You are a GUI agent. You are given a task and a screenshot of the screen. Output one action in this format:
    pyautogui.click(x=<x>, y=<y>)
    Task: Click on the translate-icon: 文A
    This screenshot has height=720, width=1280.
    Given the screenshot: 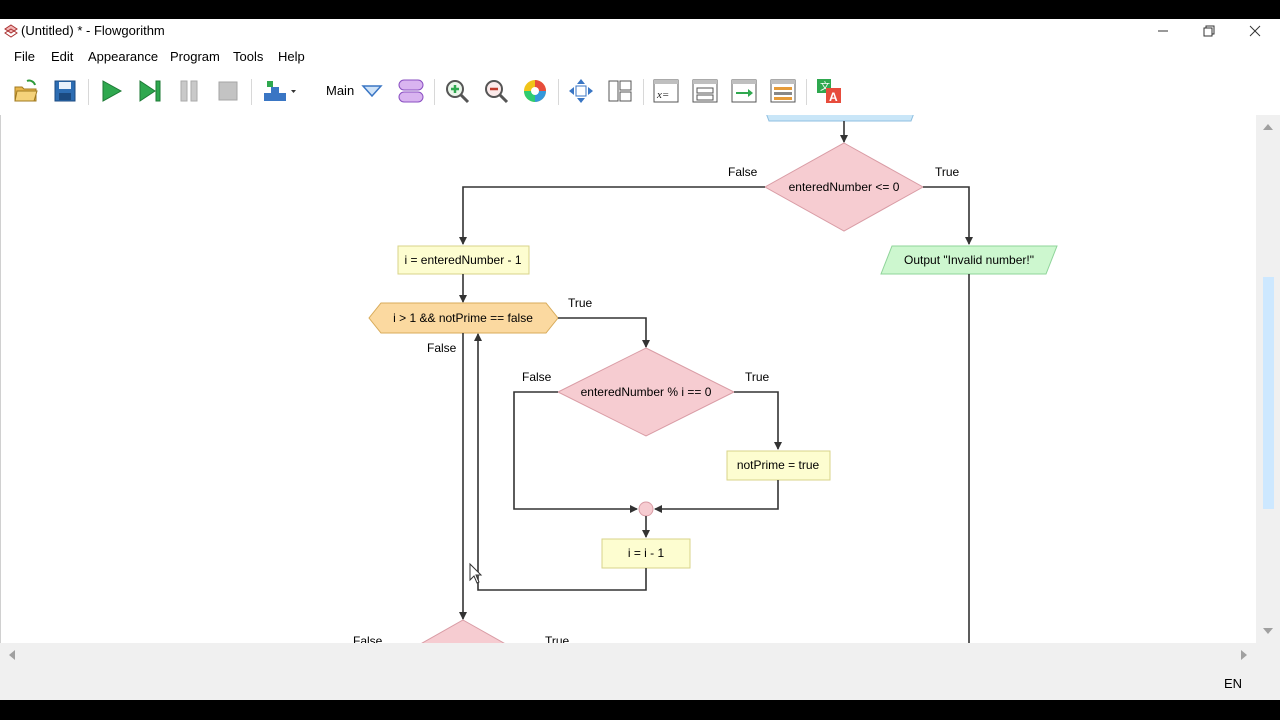 What is the action you would take?
    pyautogui.click(x=829, y=91)
    